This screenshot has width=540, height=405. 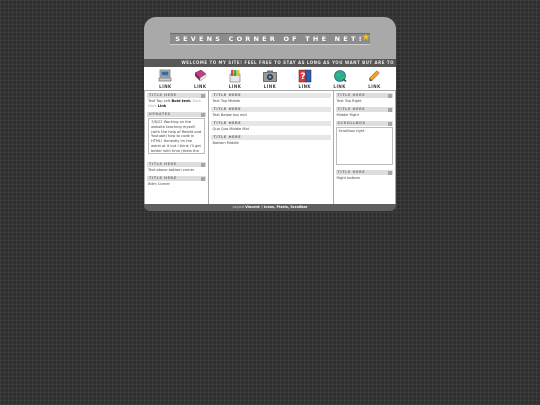 I want to click on nav-link-book: LINK, so click(x=200, y=79).